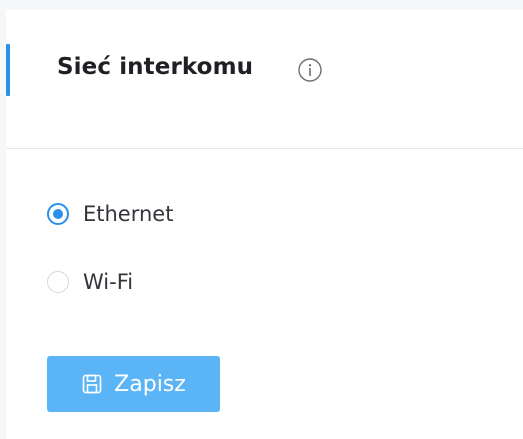 This screenshot has height=439, width=523. What do you see at coordinates (128, 214) in the screenshot?
I see `radio-label-ethernet: Ethernet` at bounding box center [128, 214].